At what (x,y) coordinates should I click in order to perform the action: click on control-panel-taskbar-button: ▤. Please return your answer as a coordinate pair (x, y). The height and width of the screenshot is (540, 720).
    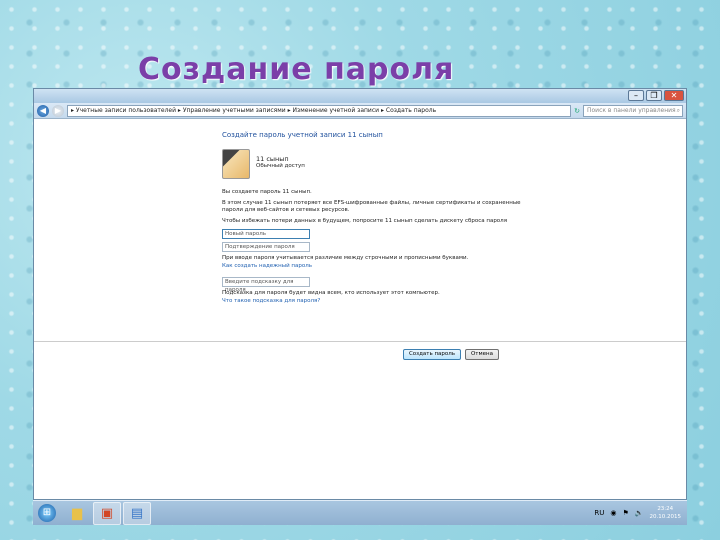
    Looking at the image, I should click on (137, 513).